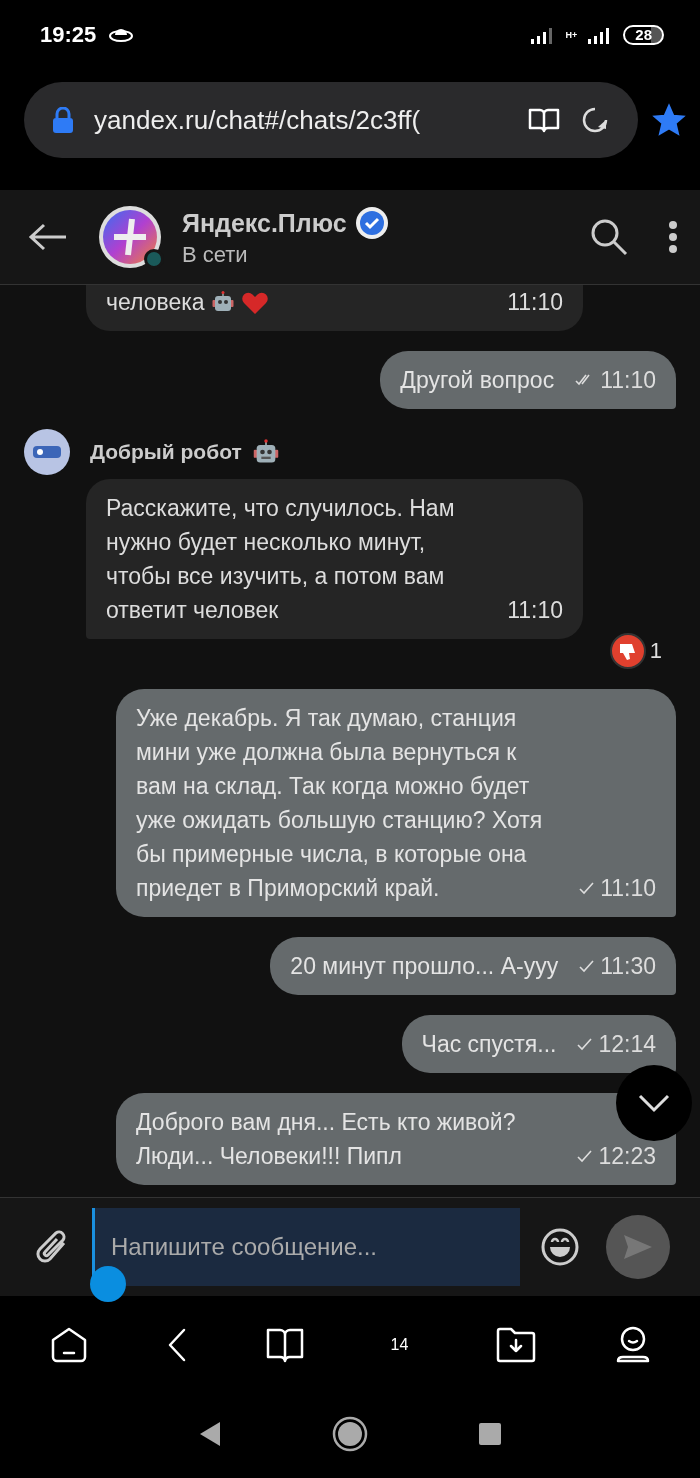 This screenshot has height=1478, width=700. I want to click on more-options-icon, so click(673, 237).